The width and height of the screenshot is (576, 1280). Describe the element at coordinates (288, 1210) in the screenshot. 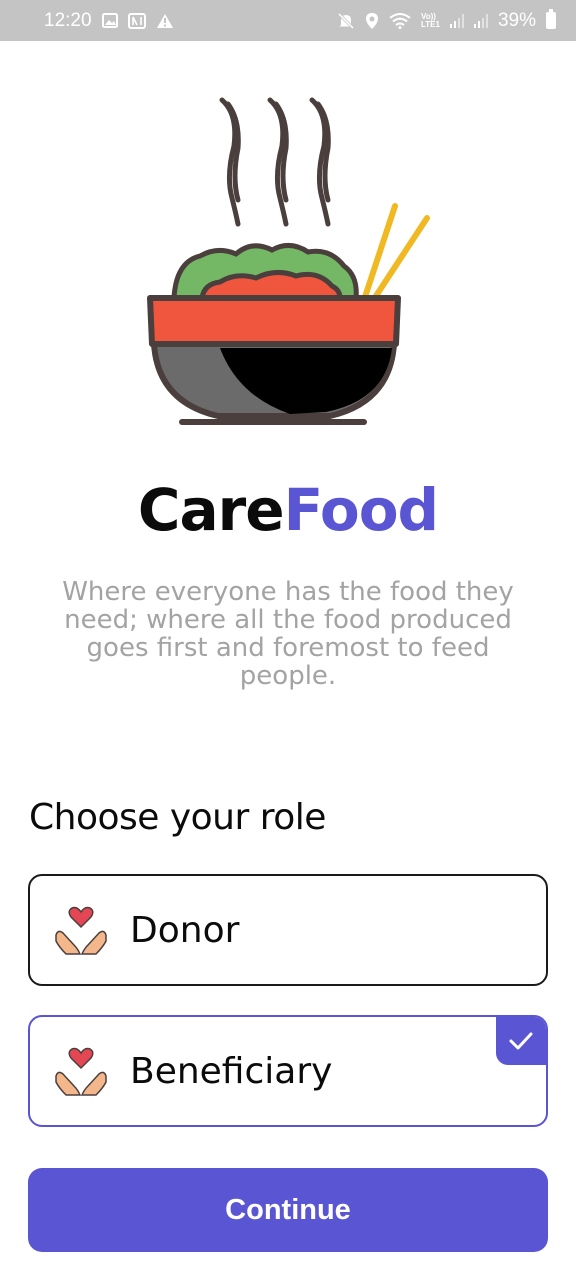

I see `continue-button: Continue` at that location.